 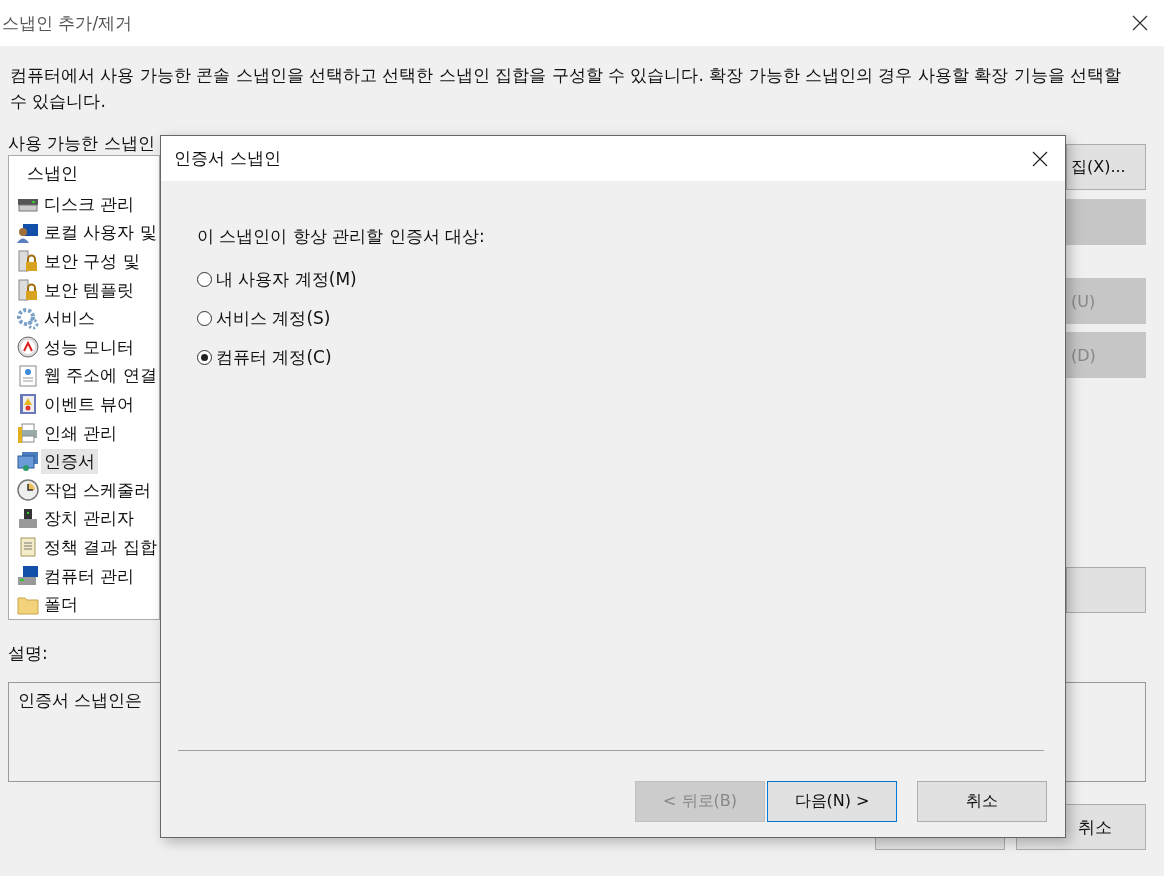 I want to click on snapin-item: 로컬 사용자 및, so click(x=100, y=233).